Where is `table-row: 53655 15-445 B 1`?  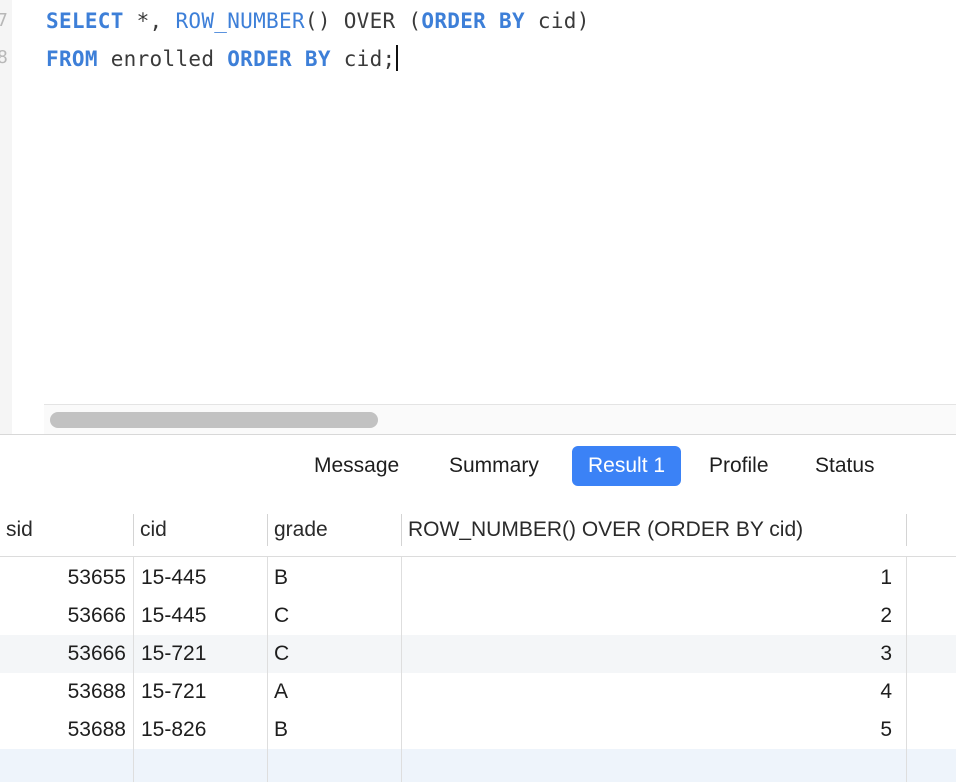 table-row: 53655 15-445 B 1 is located at coordinates (478, 578).